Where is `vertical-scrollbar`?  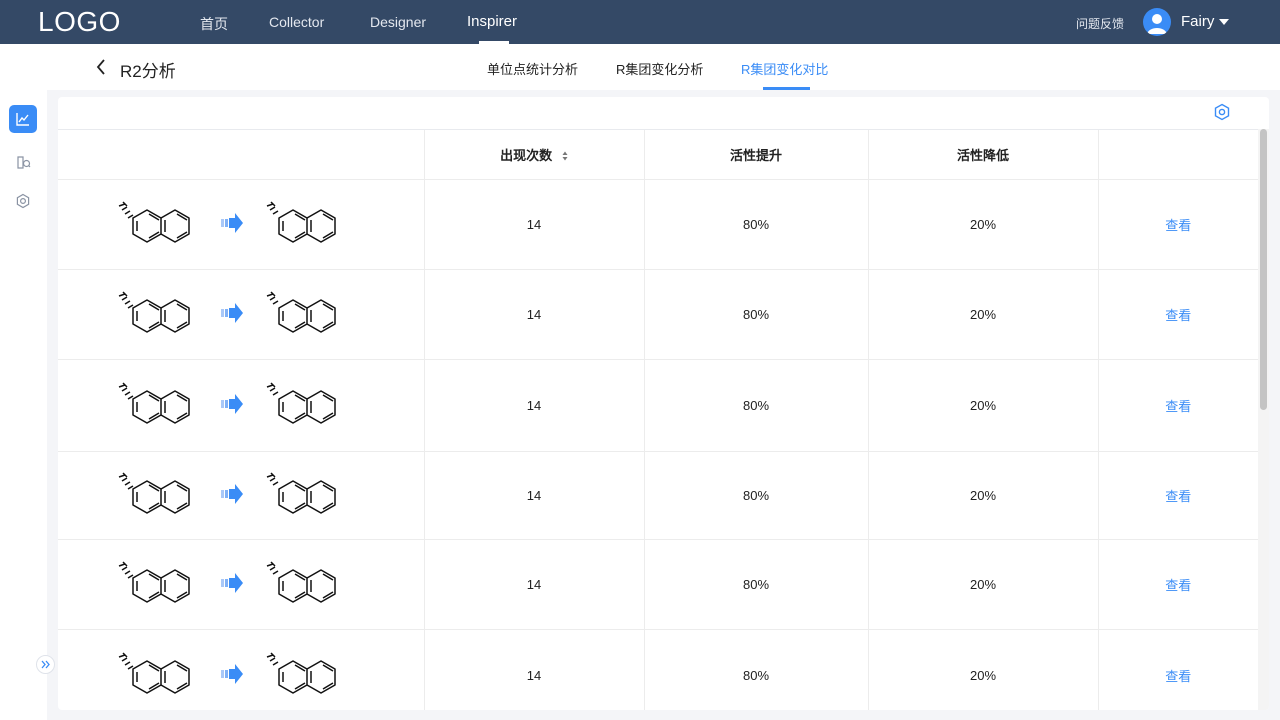
vertical-scrollbar is located at coordinates (1263, 419).